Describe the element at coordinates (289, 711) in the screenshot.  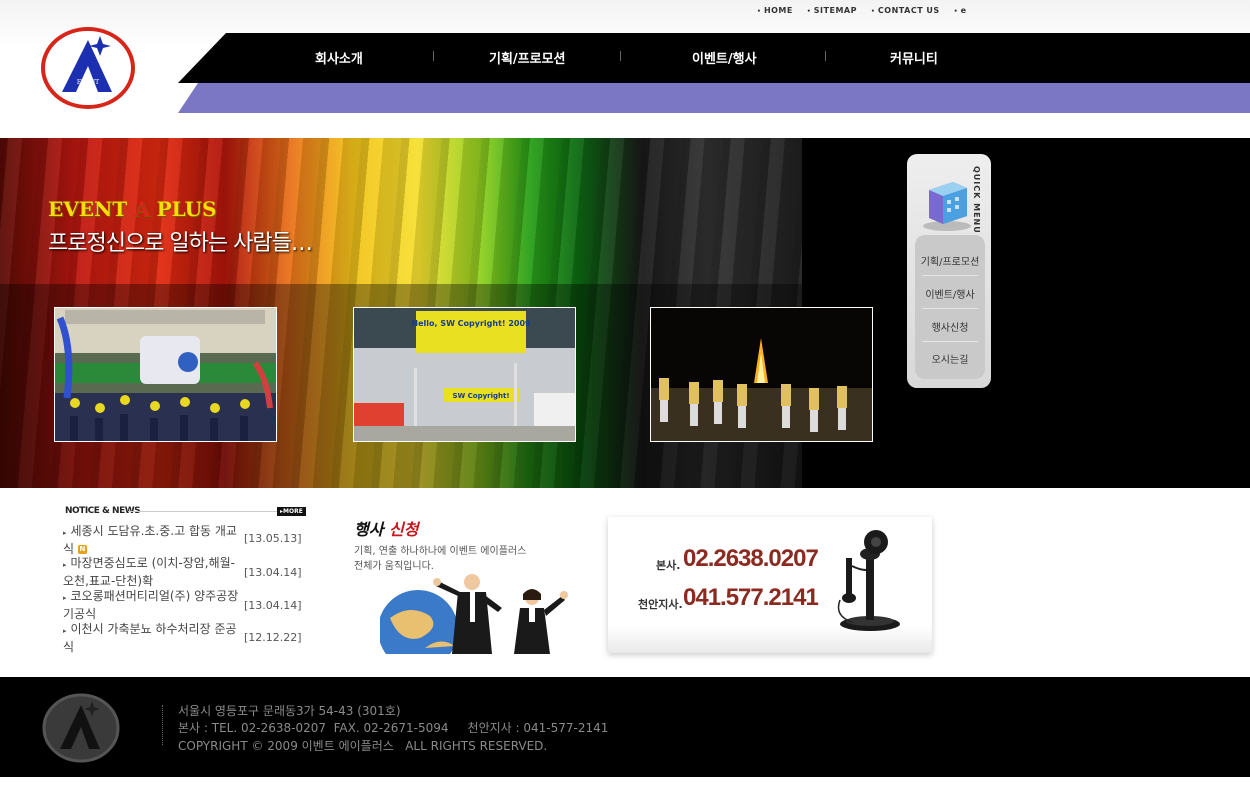
I see `footer-address: 서울시 영등포구 문래동3가 54-43 (301호)` at that location.